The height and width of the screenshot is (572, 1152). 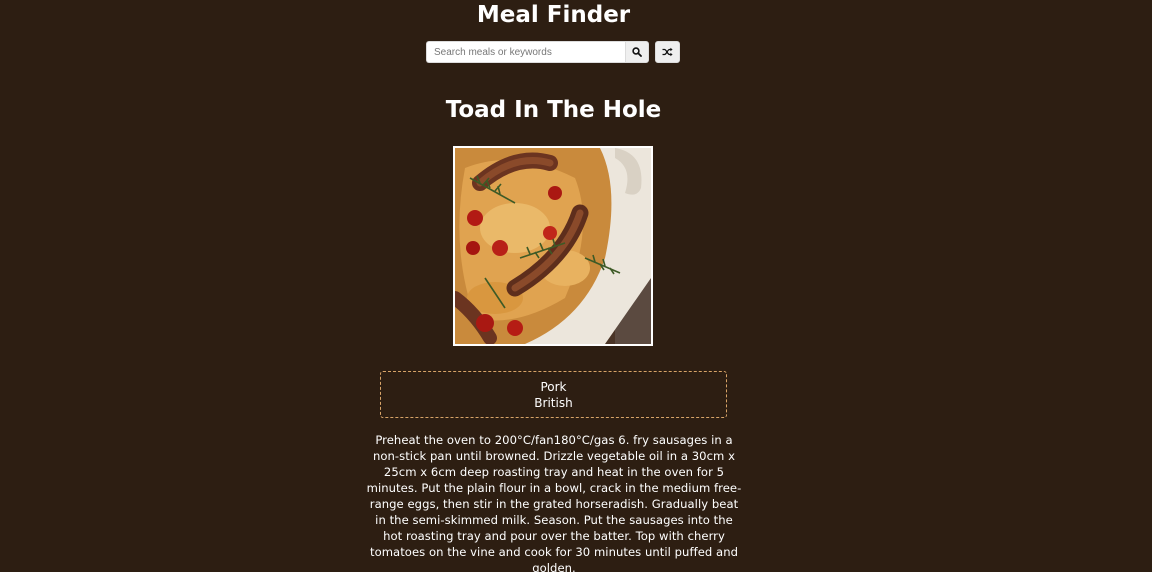 I want to click on meal-info-box: Pork British, so click(x=553, y=394).